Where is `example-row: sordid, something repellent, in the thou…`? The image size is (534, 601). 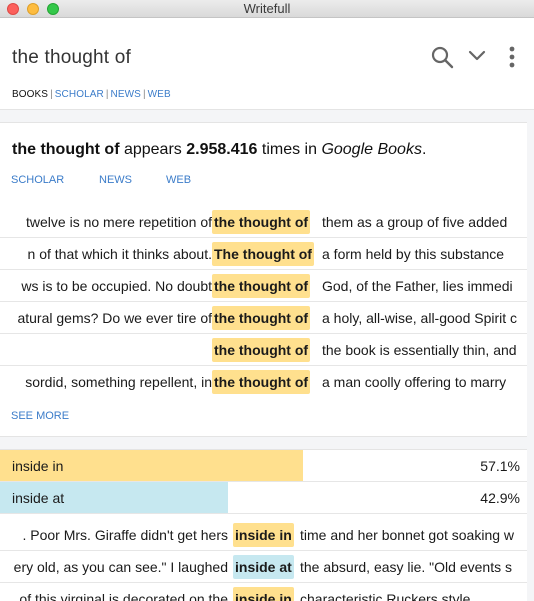 example-row: sordid, something repellent, in the thou… is located at coordinates (263, 382).